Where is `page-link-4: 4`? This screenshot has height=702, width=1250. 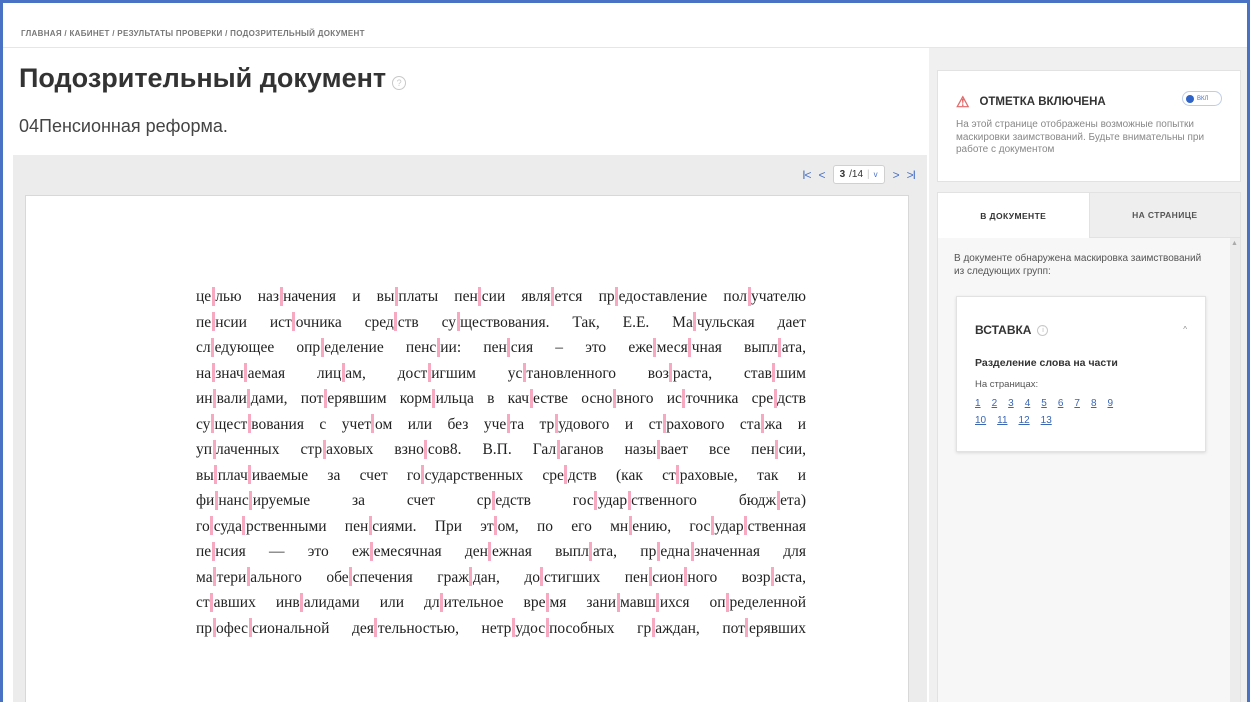 page-link-4: 4 is located at coordinates (1028, 403).